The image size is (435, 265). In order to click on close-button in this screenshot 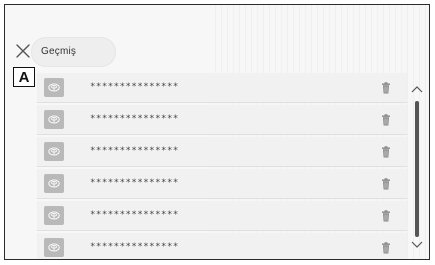, I will do `click(23, 51)`.